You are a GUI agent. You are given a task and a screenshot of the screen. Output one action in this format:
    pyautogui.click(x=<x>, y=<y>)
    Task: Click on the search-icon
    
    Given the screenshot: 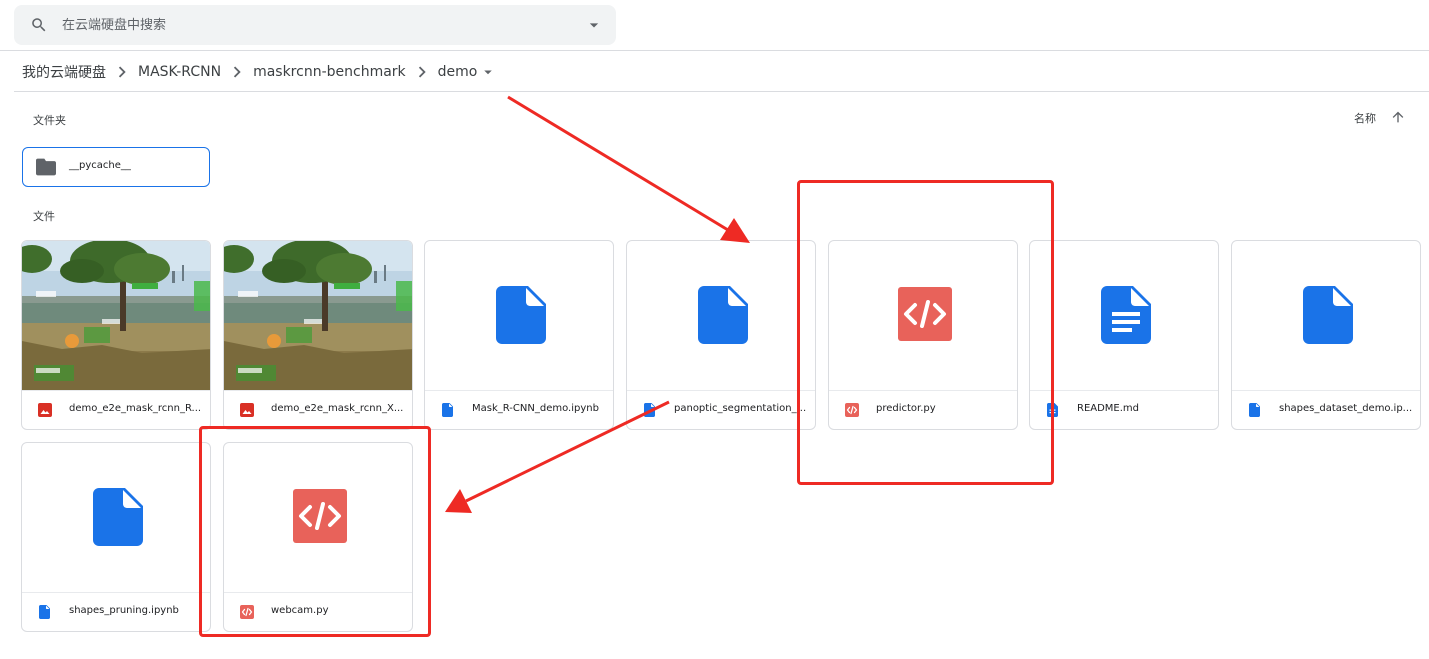 What is the action you would take?
    pyautogui.click(x=39, y=25)
    